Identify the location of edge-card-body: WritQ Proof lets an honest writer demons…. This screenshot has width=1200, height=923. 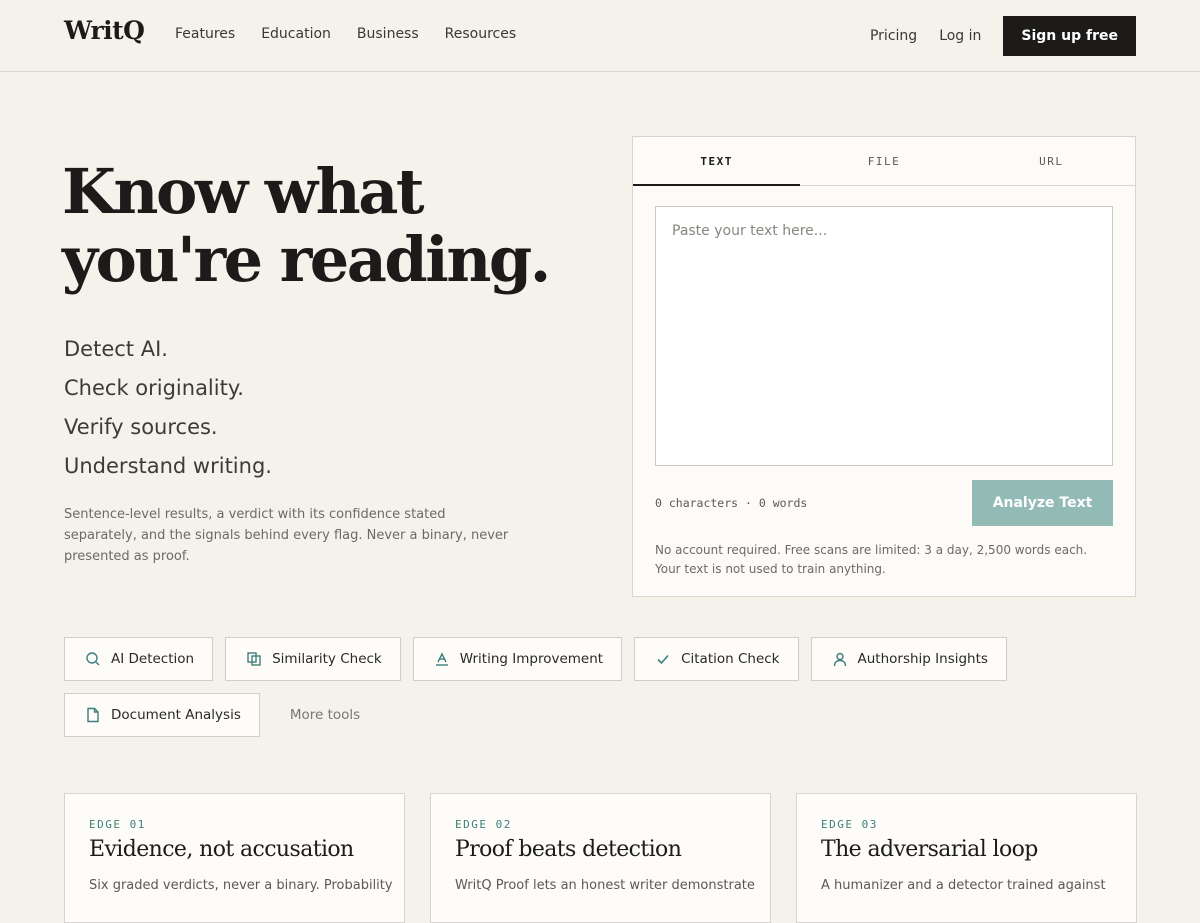
(605, 885).